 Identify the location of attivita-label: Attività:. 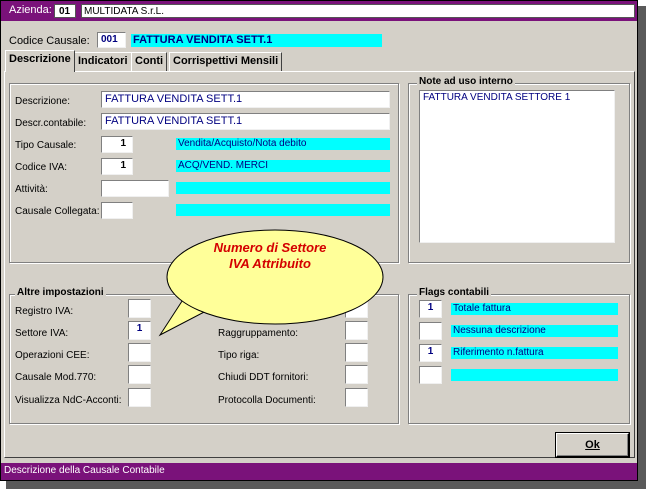
(31, 189).